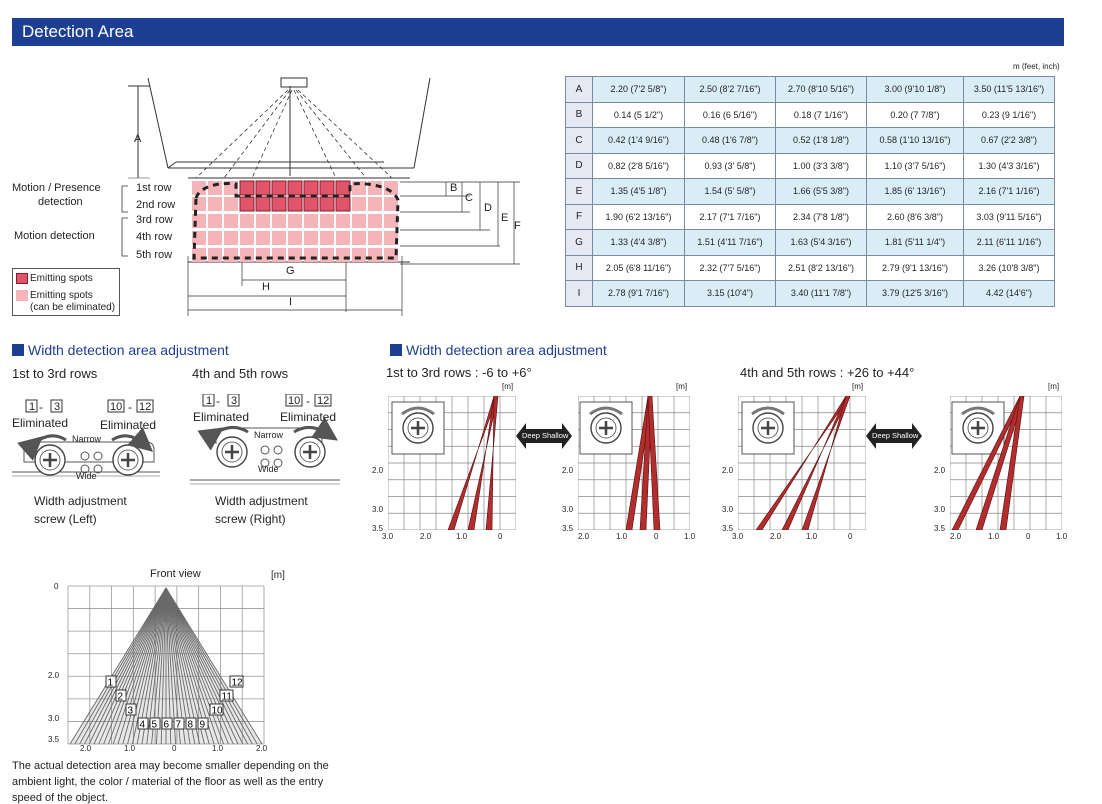 This screenshot has height=804, width=1102. I want to click on g1-eliminated-left: Eliminated, so click(40, 423).